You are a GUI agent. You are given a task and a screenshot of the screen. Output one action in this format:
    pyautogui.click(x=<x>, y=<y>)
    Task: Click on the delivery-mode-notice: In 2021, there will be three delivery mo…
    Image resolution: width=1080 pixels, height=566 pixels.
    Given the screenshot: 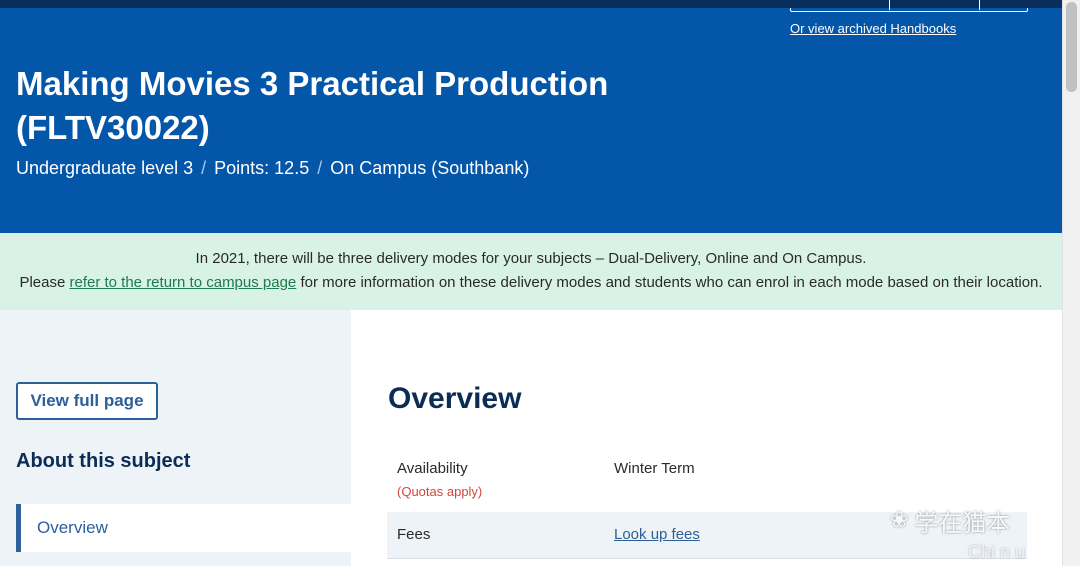 What is the action you would take?
    pyautogui.click(x=531, y=271)
    